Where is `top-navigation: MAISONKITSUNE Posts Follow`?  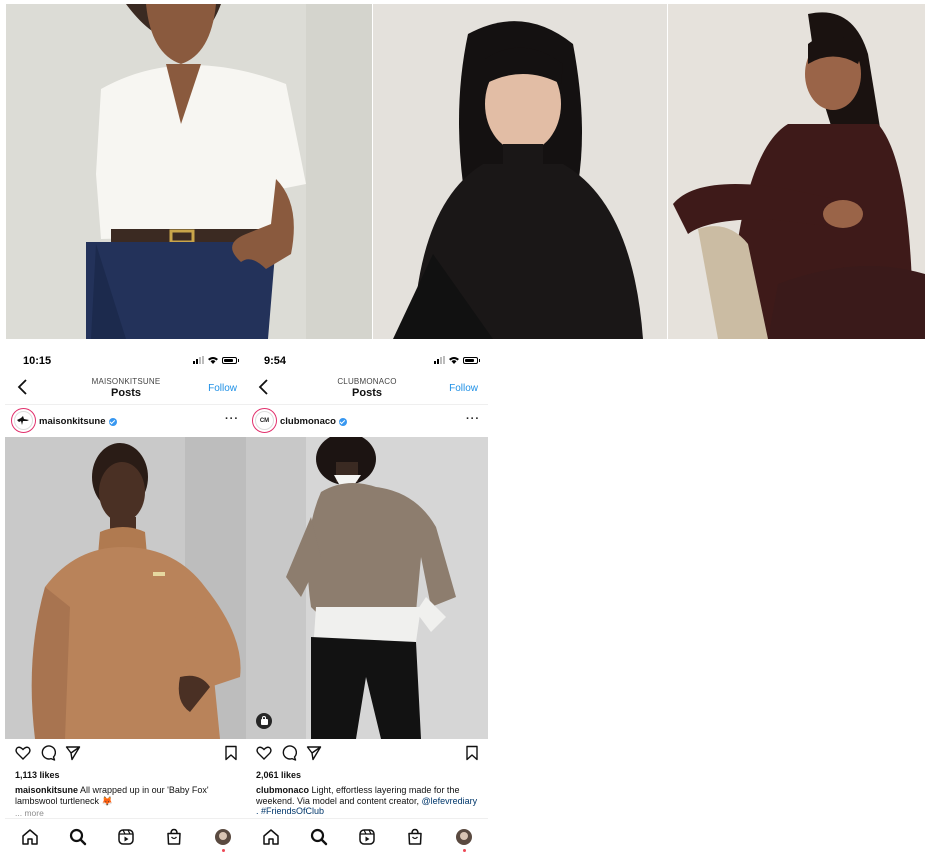
top-navigation: MAISONKITSUNE Posts Follow is located at coordinates (126, 388).